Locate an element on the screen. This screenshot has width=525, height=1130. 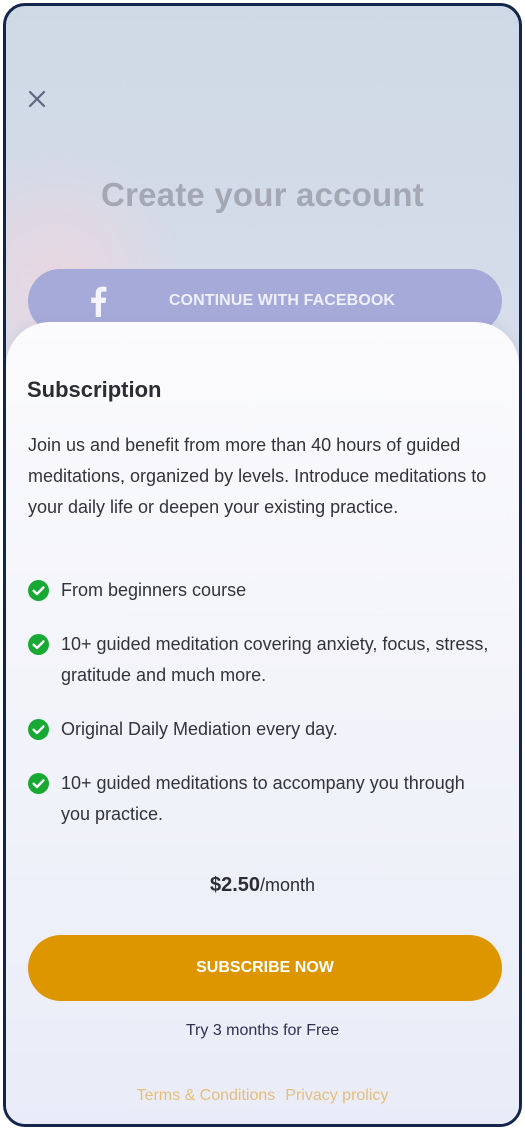
price-period: /month is located at coordinates (288, 885).